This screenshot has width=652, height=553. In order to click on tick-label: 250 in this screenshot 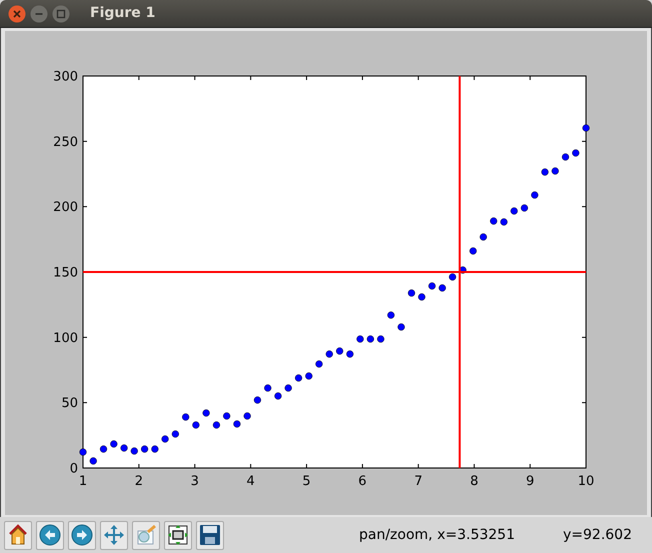, I will do `click(65, 142)`.